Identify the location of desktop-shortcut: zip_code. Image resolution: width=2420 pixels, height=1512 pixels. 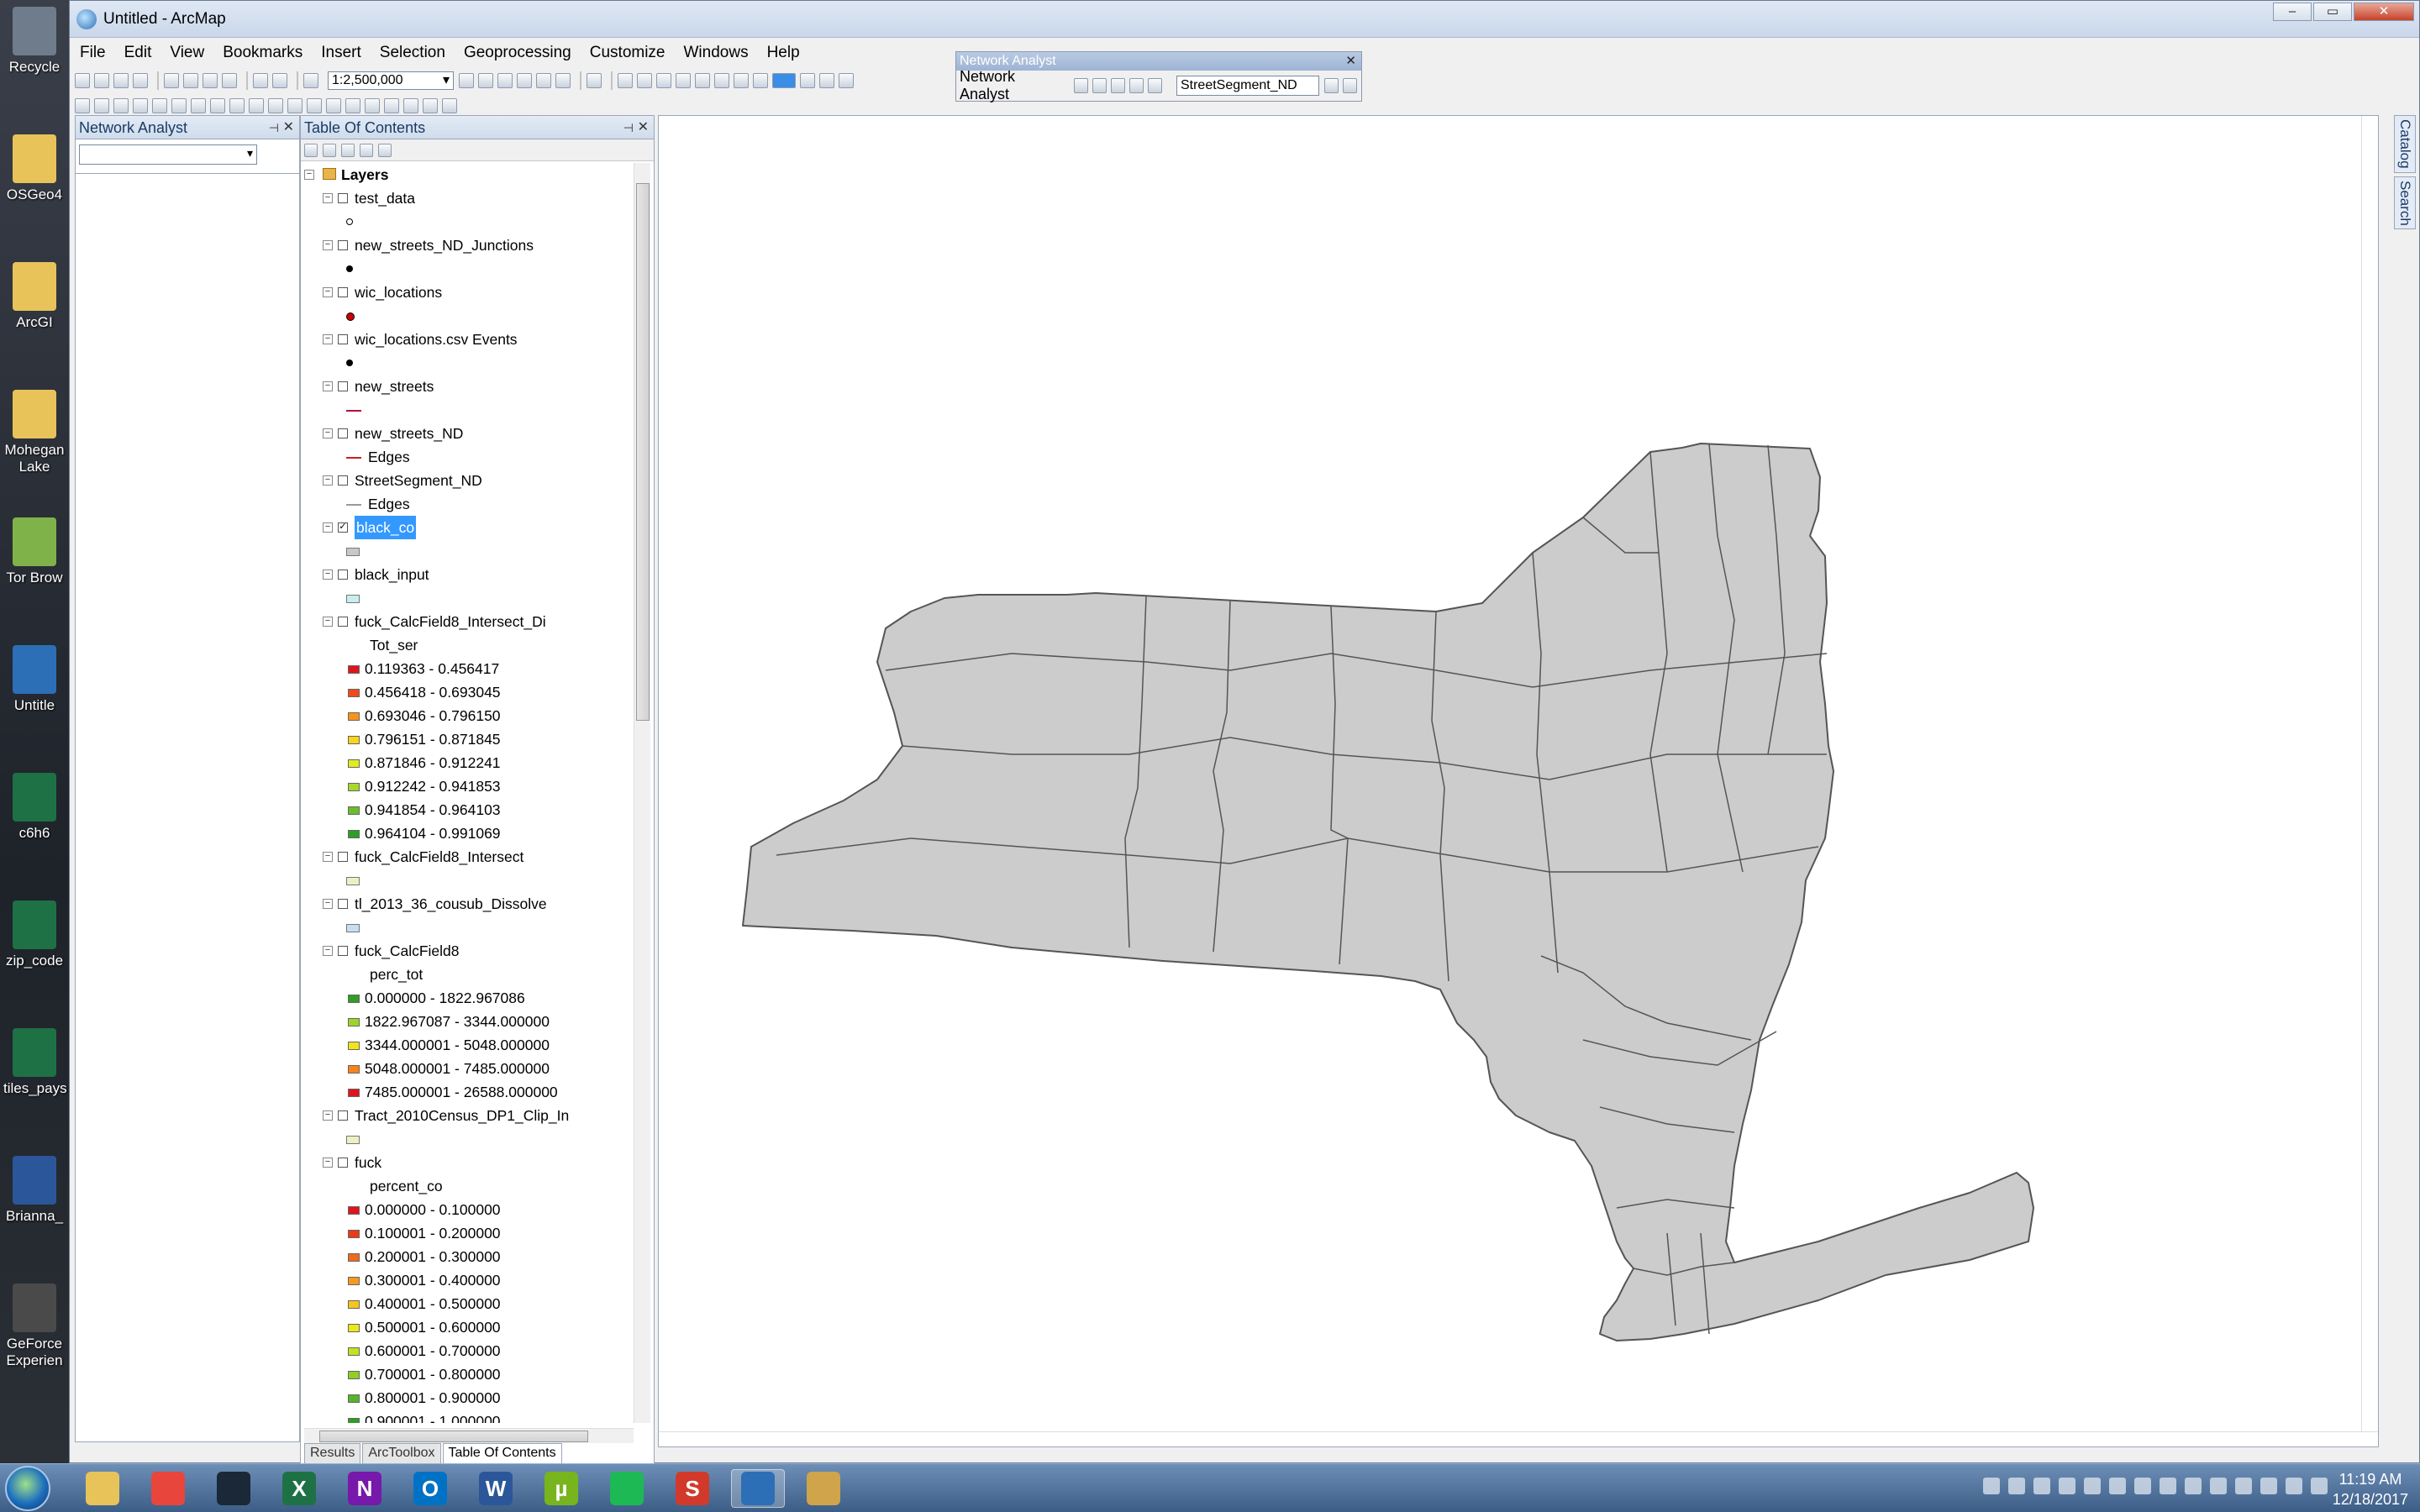
(34, 934).